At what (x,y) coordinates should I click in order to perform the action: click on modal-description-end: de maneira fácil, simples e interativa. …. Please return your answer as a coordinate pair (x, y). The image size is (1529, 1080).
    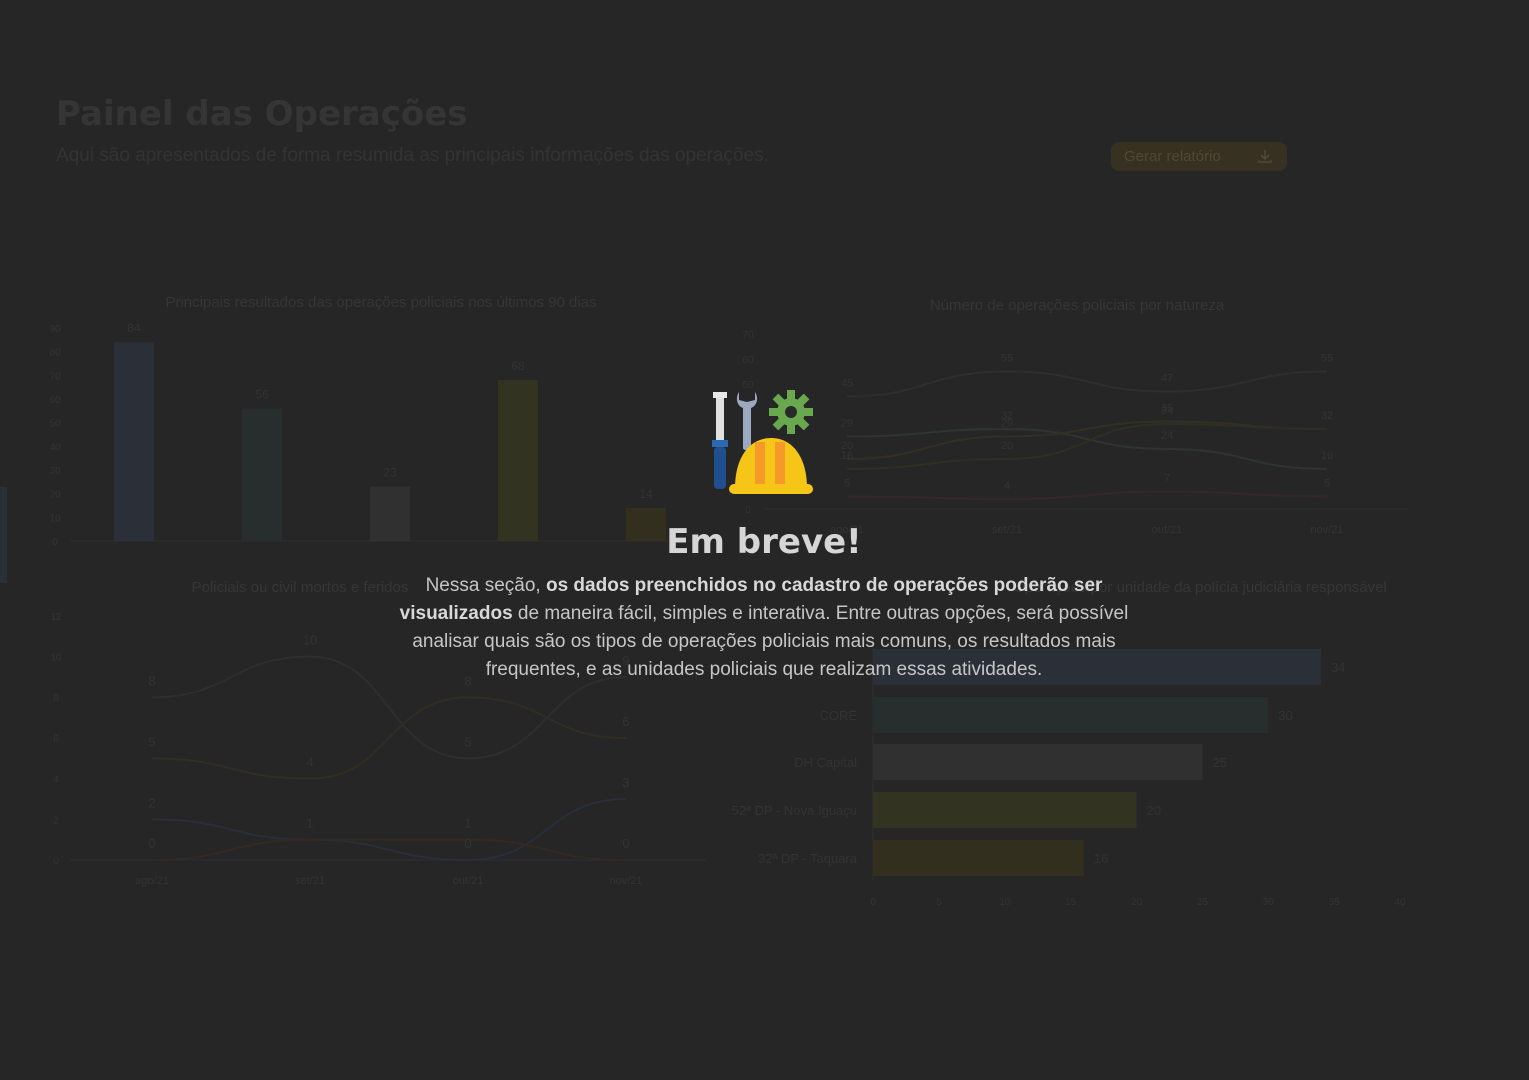
    Looking at the image, I should click on (770, 641).